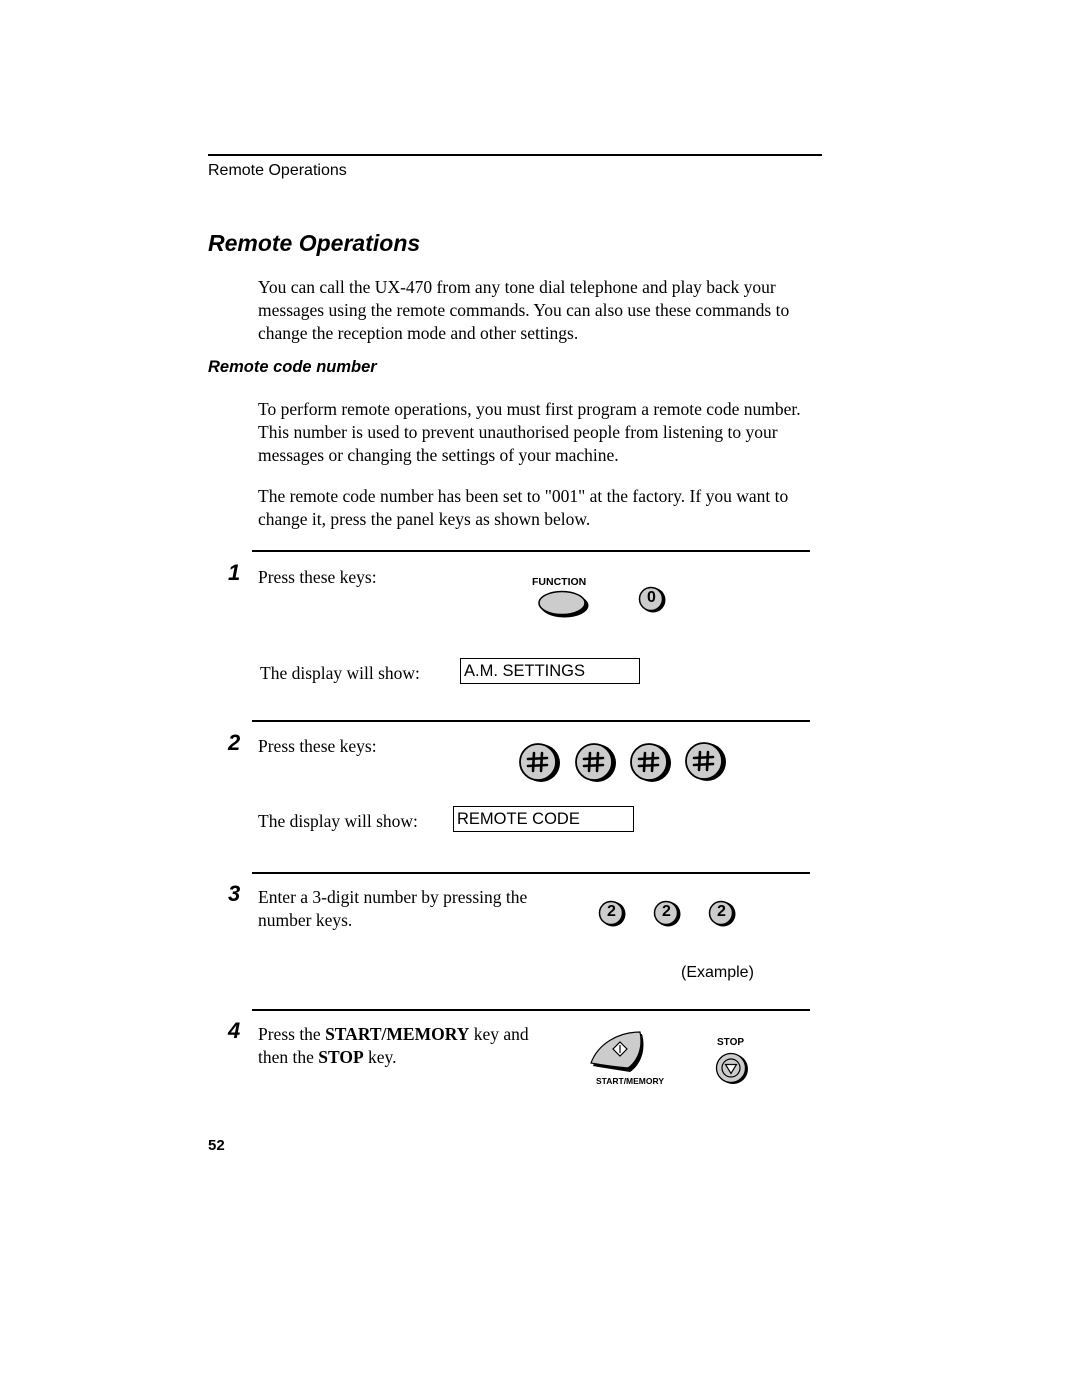 This screenshot has height=1397, width=1080. I want to click on key-2-third: 2, so click(724, 915).